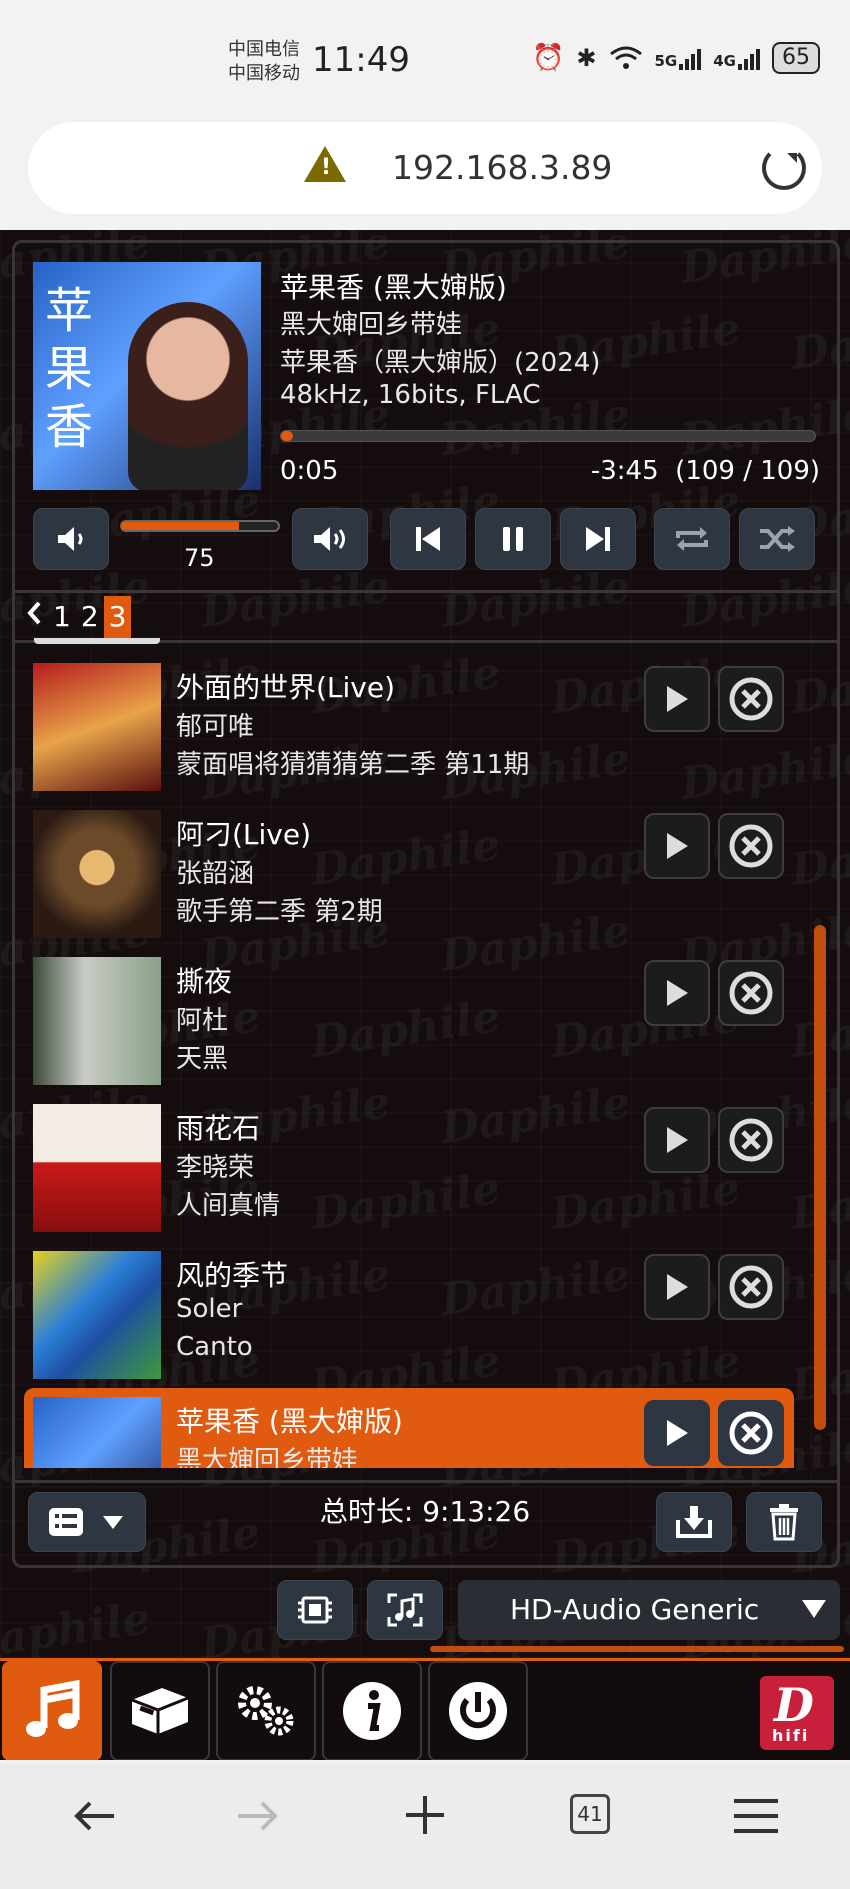 This screenshot has width=850, height=1889. What do you see at coordinates (425, 1815) in the screenshot?
I see `new-tab-plus-icon` at bounding box center [425, 1815].